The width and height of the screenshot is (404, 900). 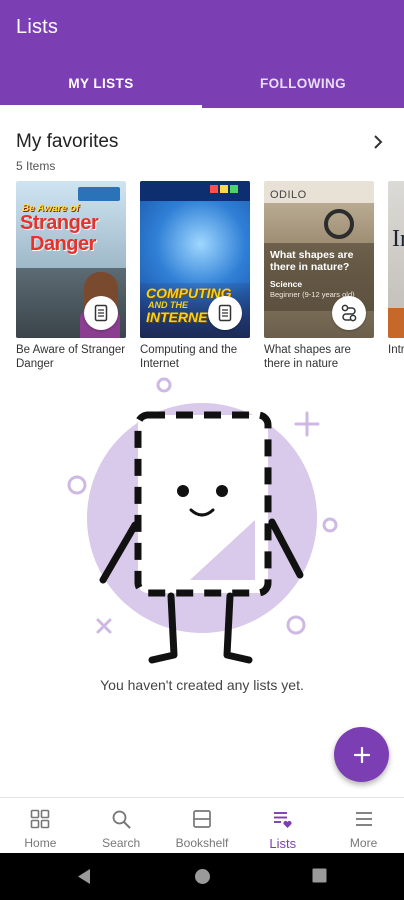 What do you see at coordinates (202, 819) in the screenshot?
I see `bookshelf-icon` at bounding box center [202, 819].